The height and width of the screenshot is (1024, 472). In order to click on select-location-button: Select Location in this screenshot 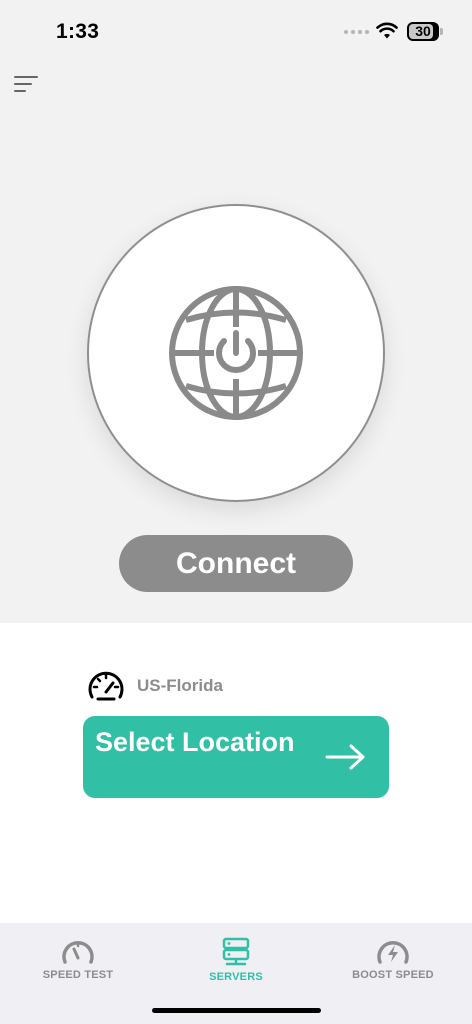, I will do `click(236, 757)`.